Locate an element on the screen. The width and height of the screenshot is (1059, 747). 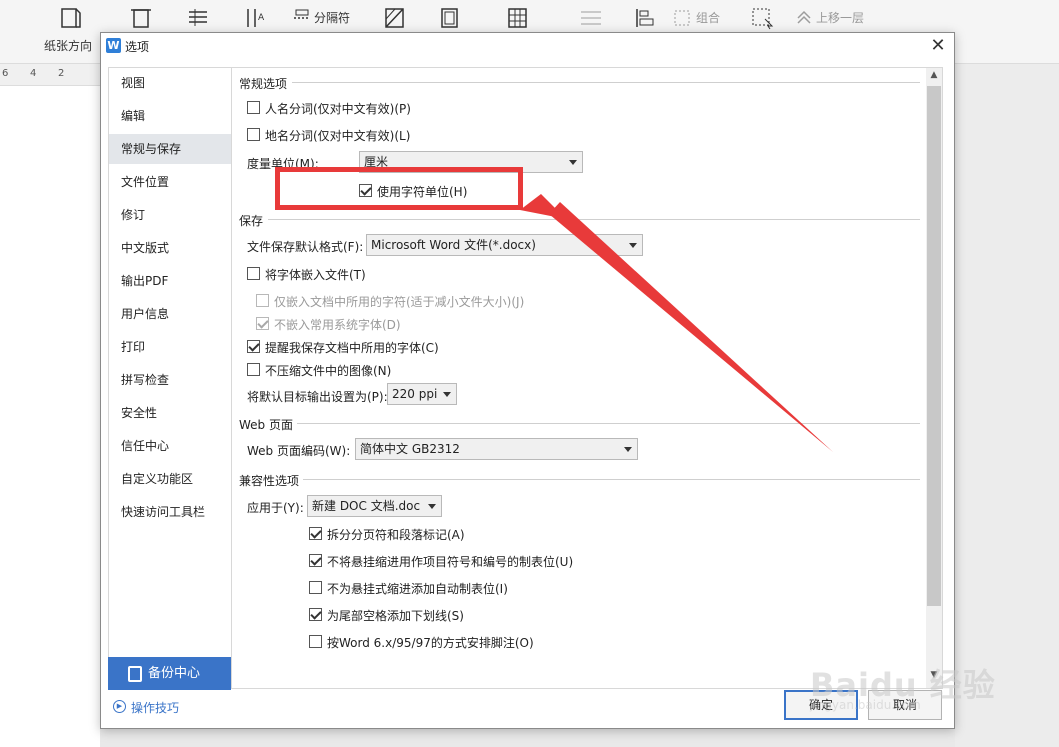
nav-item-general-save: 常规与保存 is located at coordinates (170, 149).